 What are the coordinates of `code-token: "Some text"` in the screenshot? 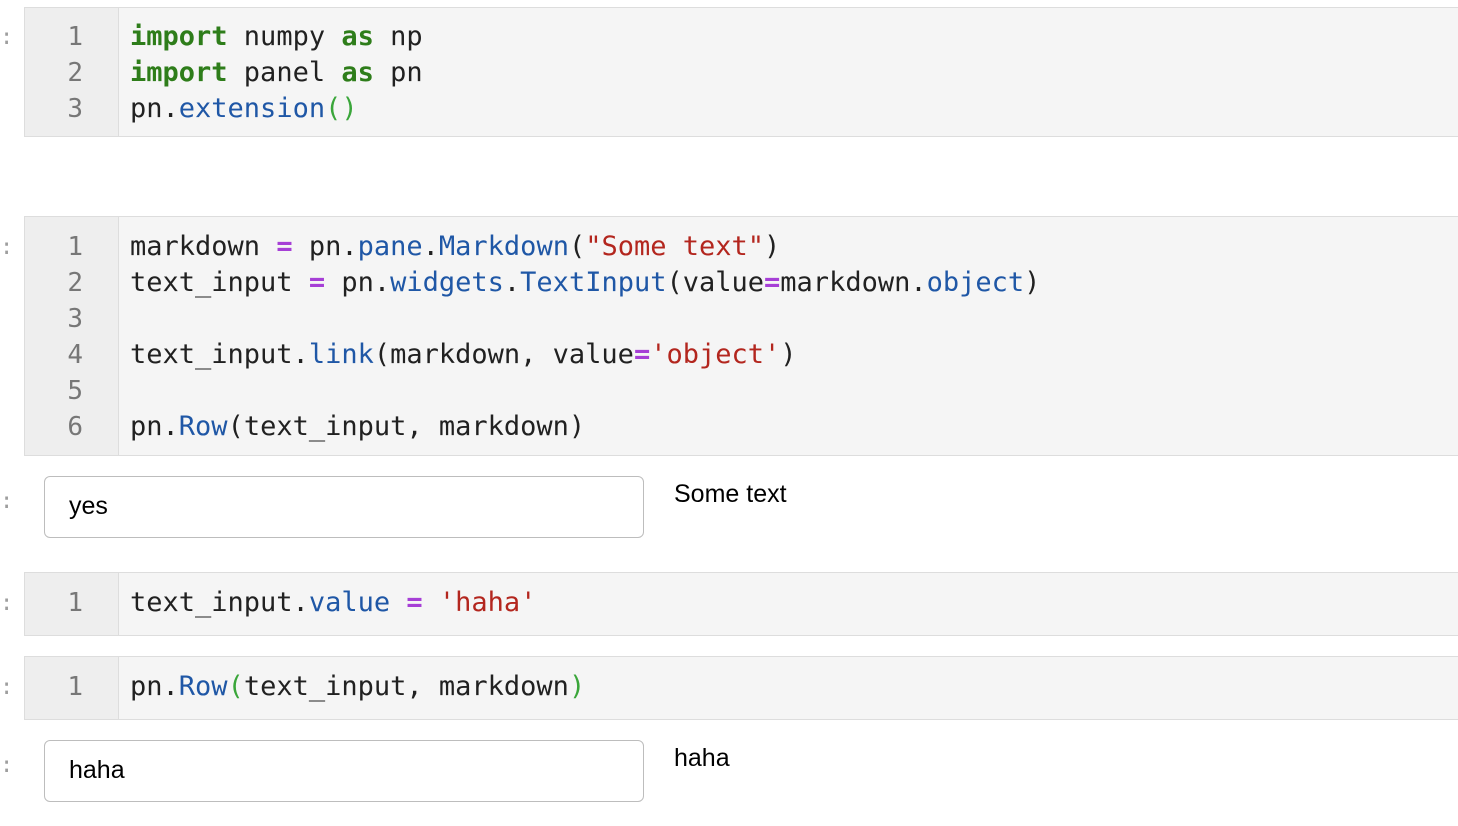 It's located at (675, 246).